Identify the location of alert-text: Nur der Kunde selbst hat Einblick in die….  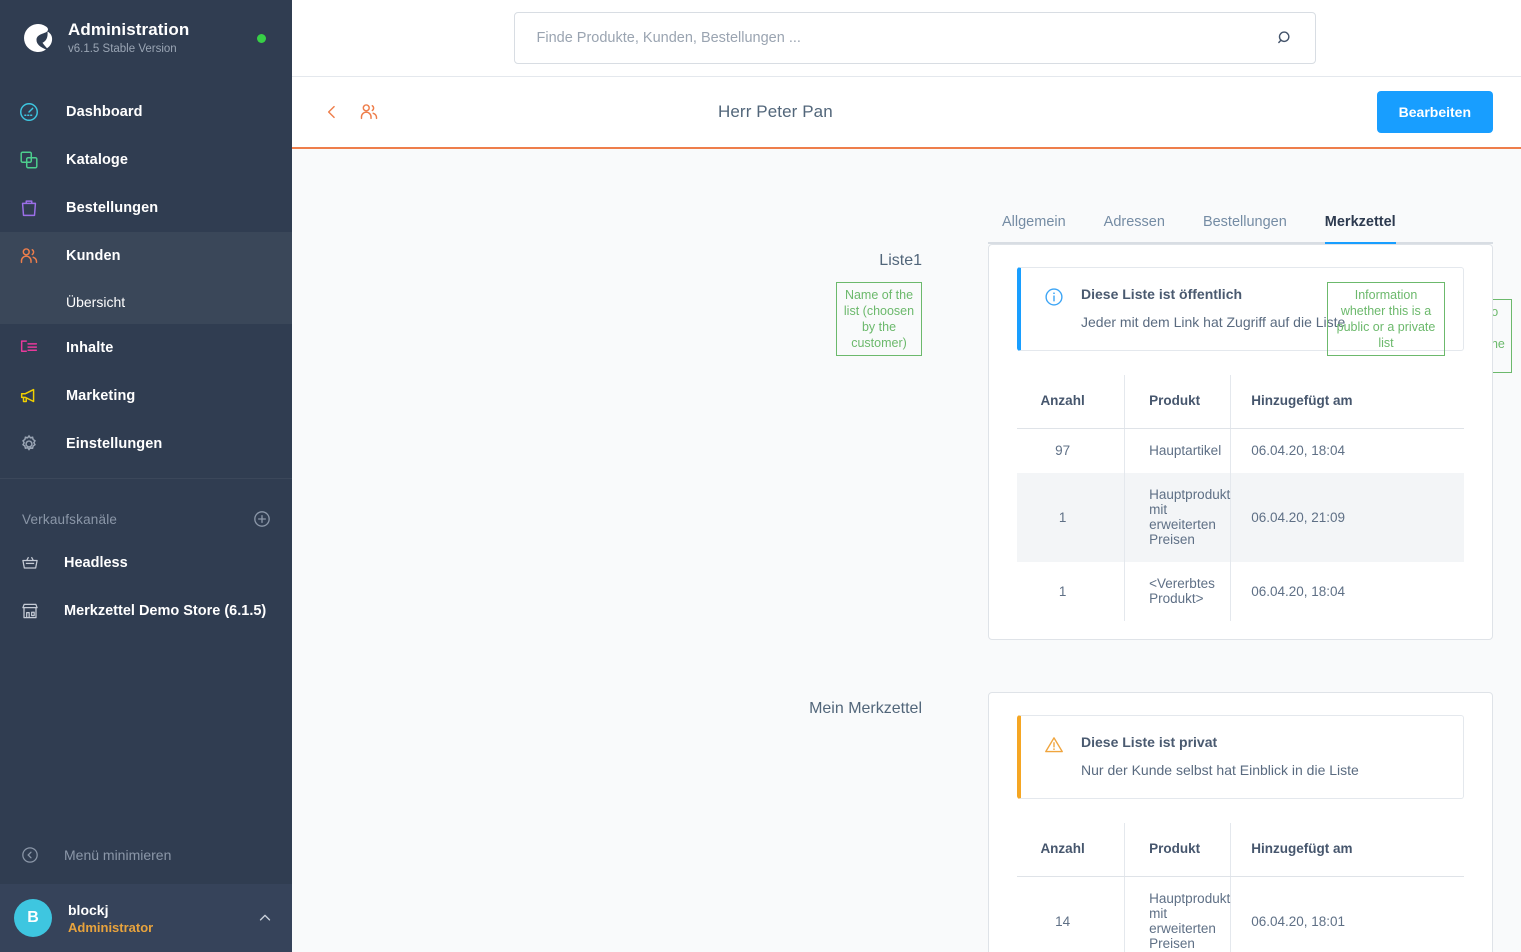
(1220, 770).